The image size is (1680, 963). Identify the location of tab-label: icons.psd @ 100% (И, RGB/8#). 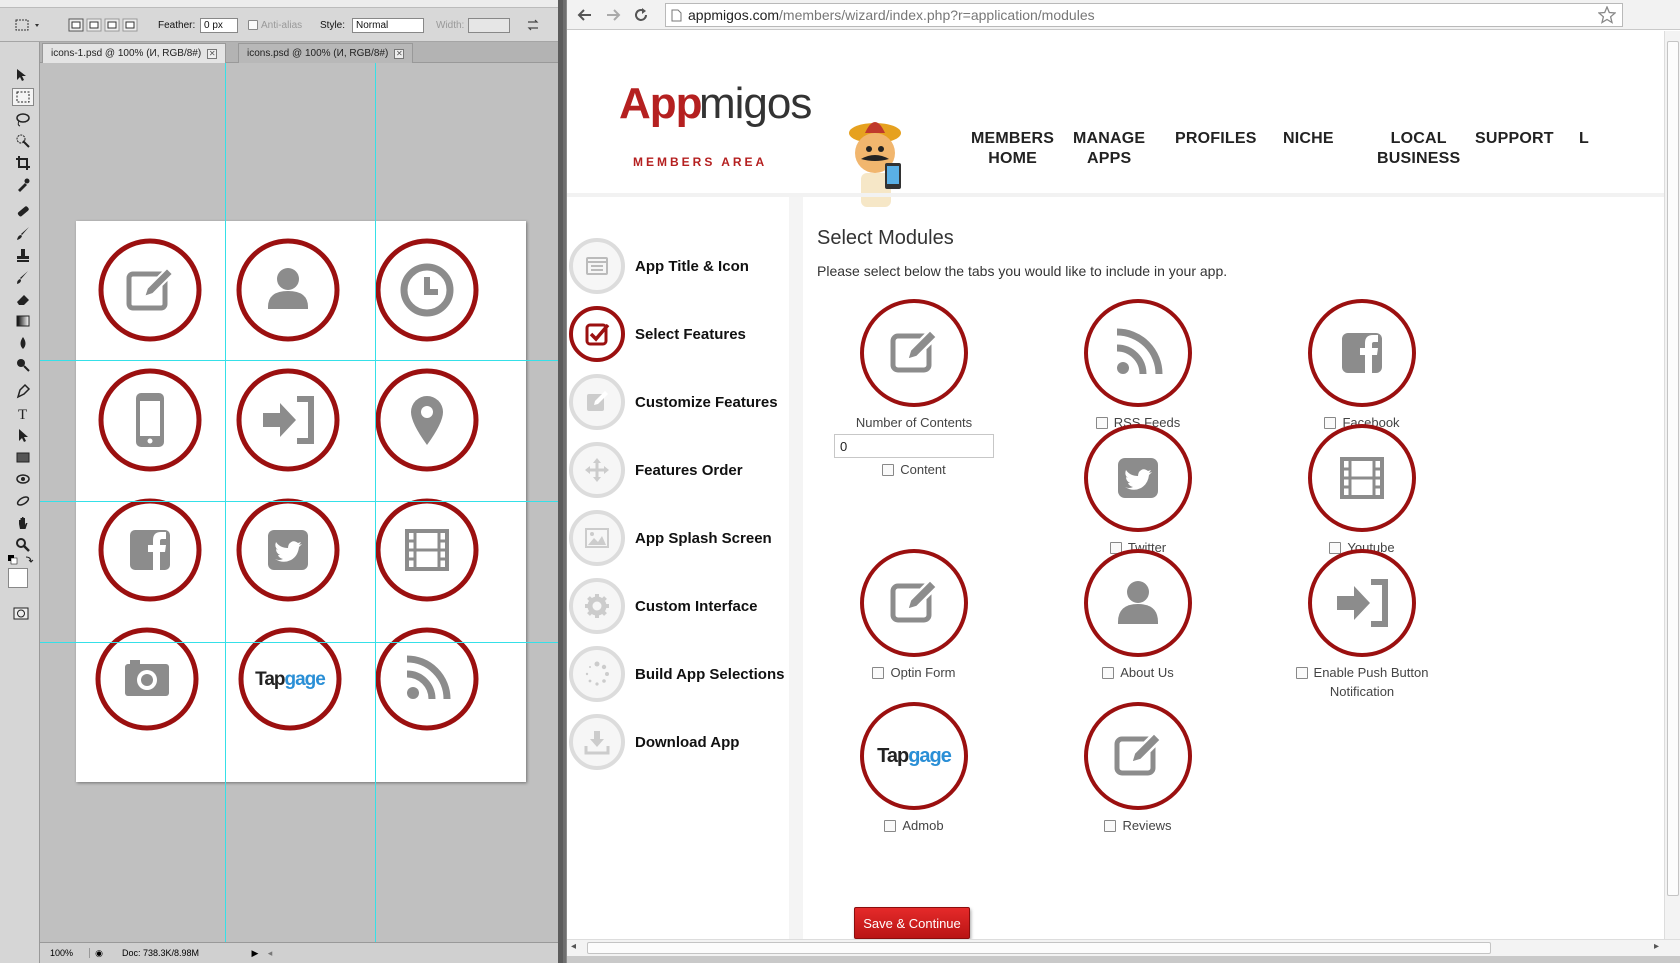
(318, 53).